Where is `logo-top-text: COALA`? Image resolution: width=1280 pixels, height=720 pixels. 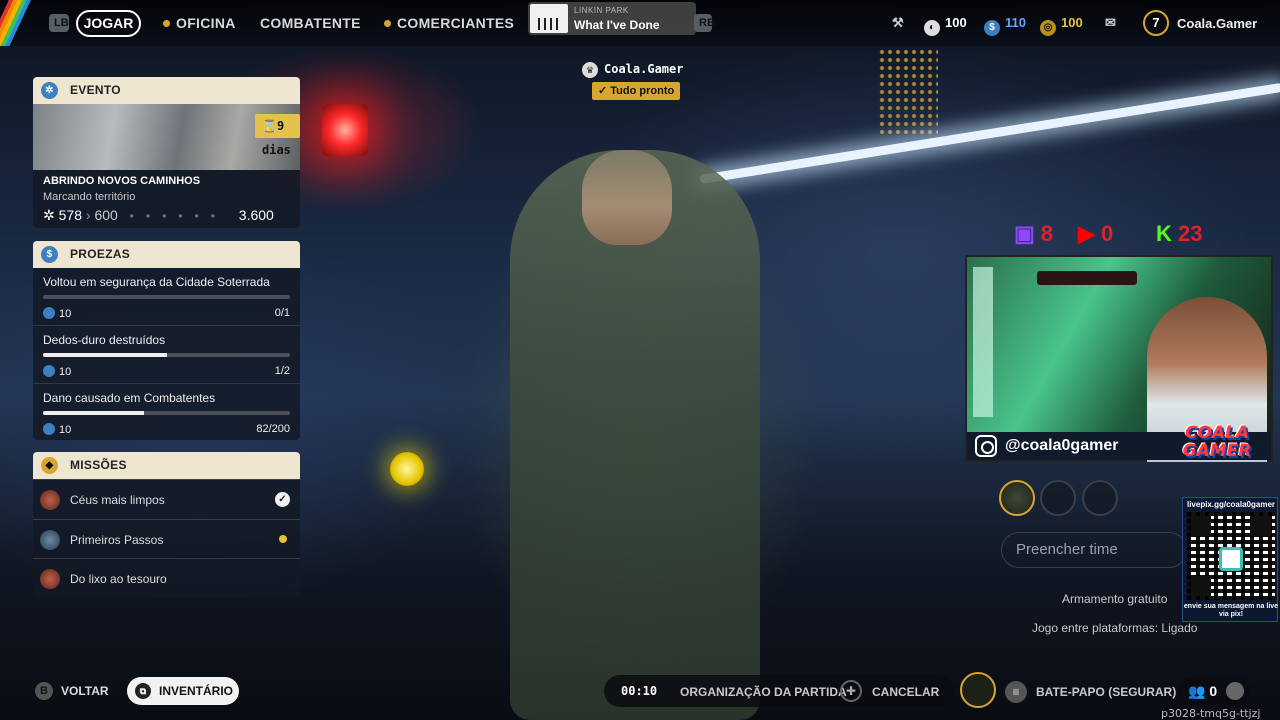
logo-top-text: COALA is located at coordinates (1217, 433).